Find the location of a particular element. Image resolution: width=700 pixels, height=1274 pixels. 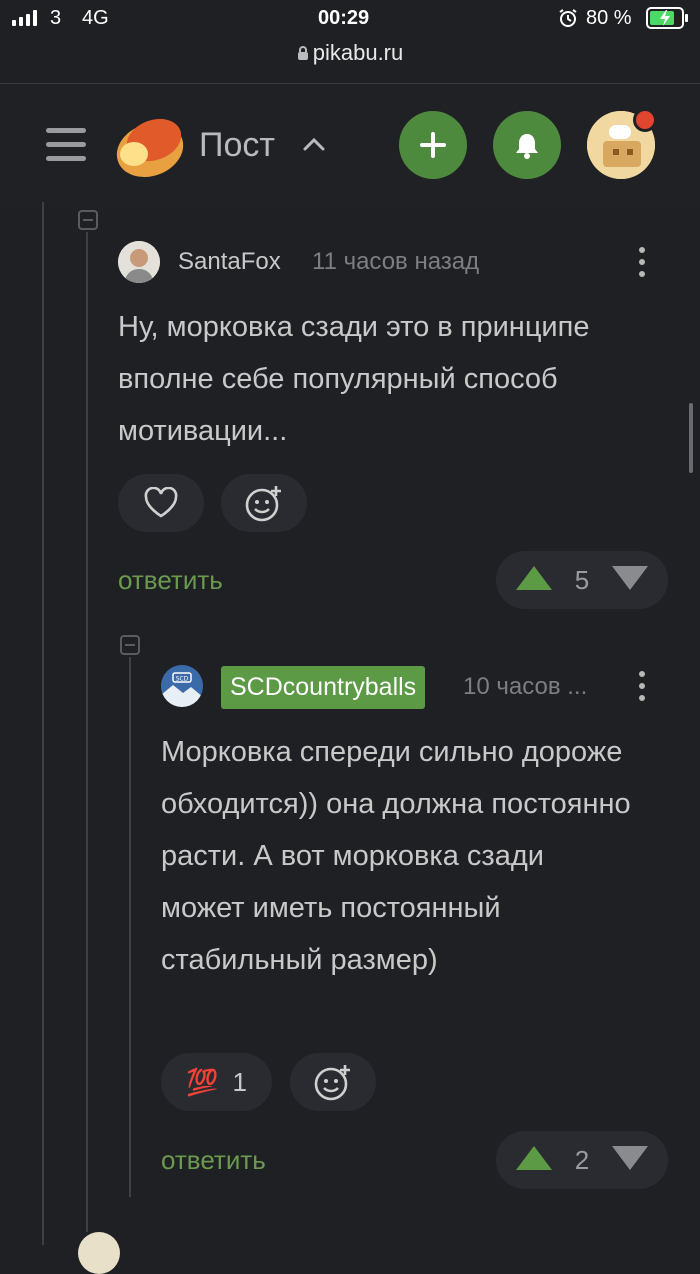

carrier-label: 3 is located at coordinates (56, 18).